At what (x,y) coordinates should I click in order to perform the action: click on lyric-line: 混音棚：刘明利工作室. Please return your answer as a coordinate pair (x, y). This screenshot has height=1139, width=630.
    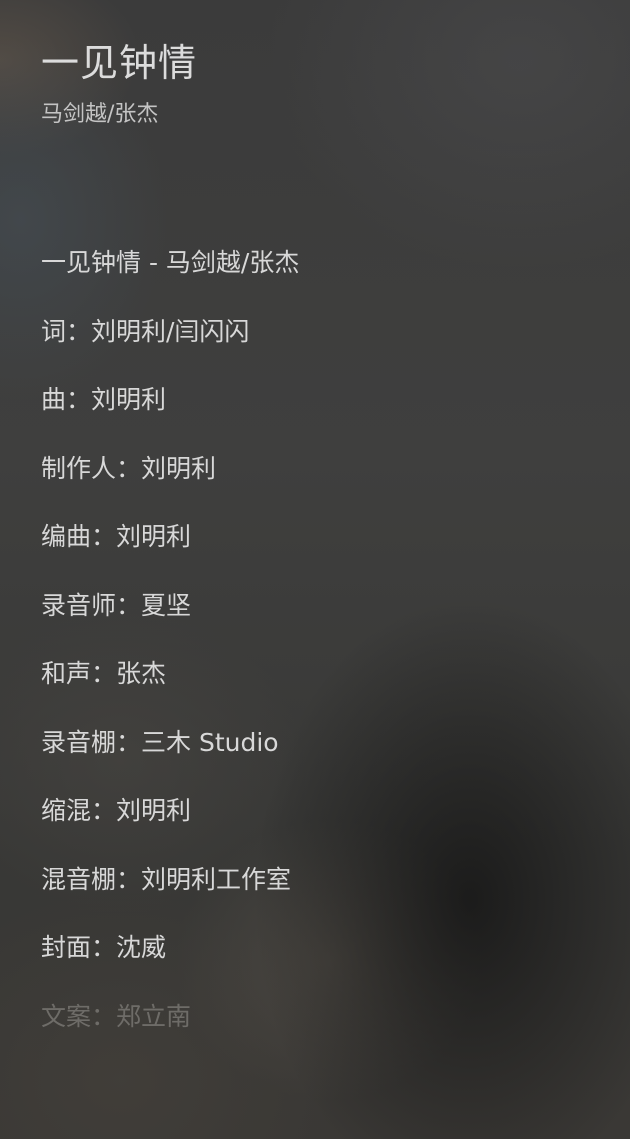
    Looking at the image, I should click on (170, 894).